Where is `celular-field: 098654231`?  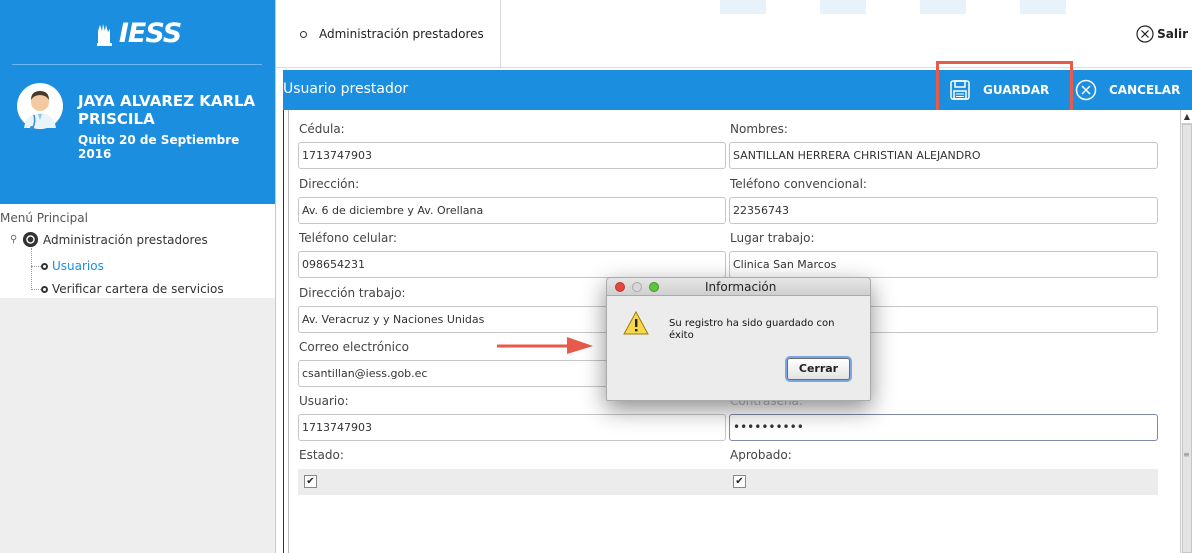
celular-field: 098654231 is located at coordinates (512, 264).